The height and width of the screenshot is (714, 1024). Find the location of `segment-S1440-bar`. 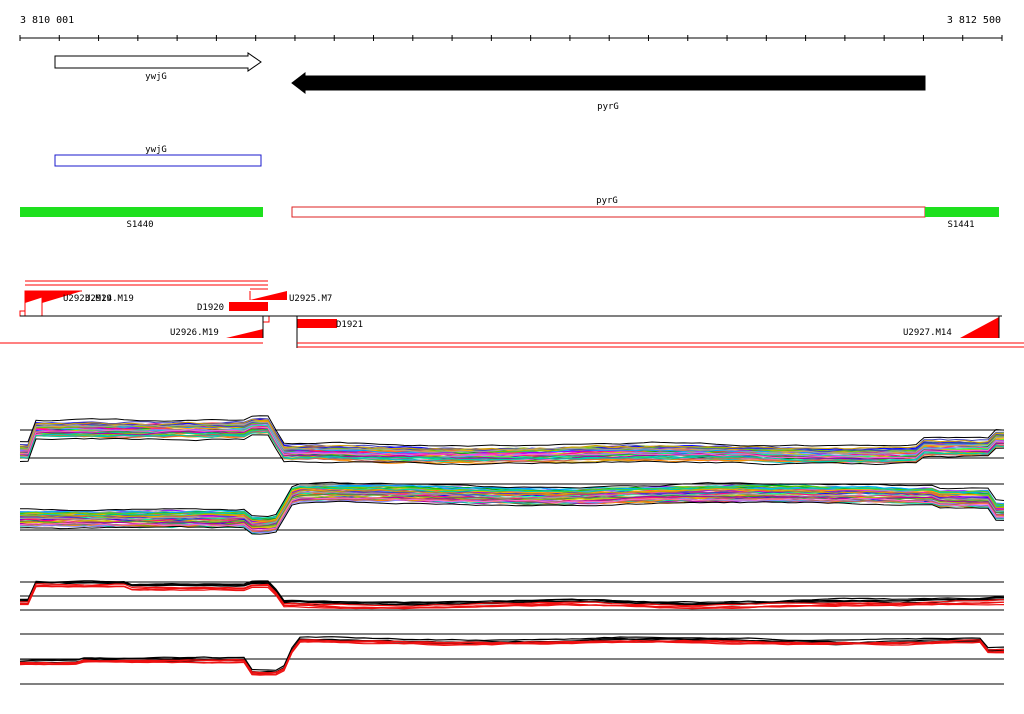

segment-S1440-bar is located at coordinates (141, 212).